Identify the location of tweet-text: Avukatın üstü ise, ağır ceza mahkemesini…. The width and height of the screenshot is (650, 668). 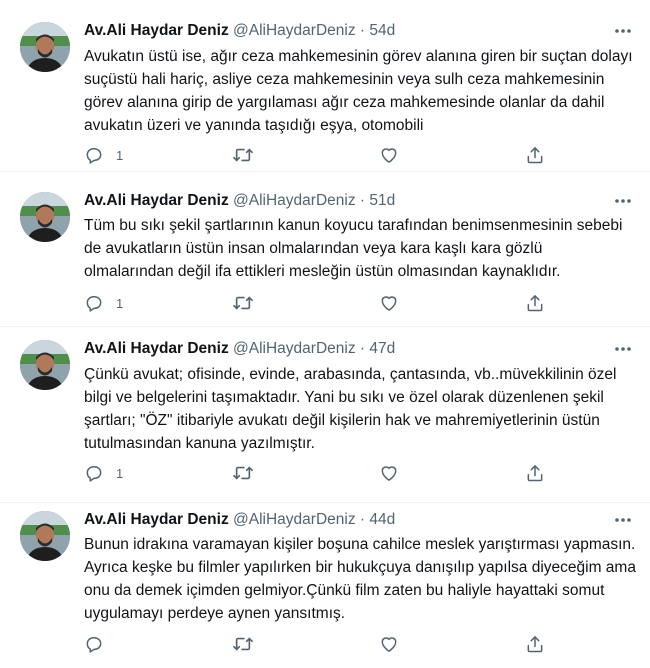
(358, 91).